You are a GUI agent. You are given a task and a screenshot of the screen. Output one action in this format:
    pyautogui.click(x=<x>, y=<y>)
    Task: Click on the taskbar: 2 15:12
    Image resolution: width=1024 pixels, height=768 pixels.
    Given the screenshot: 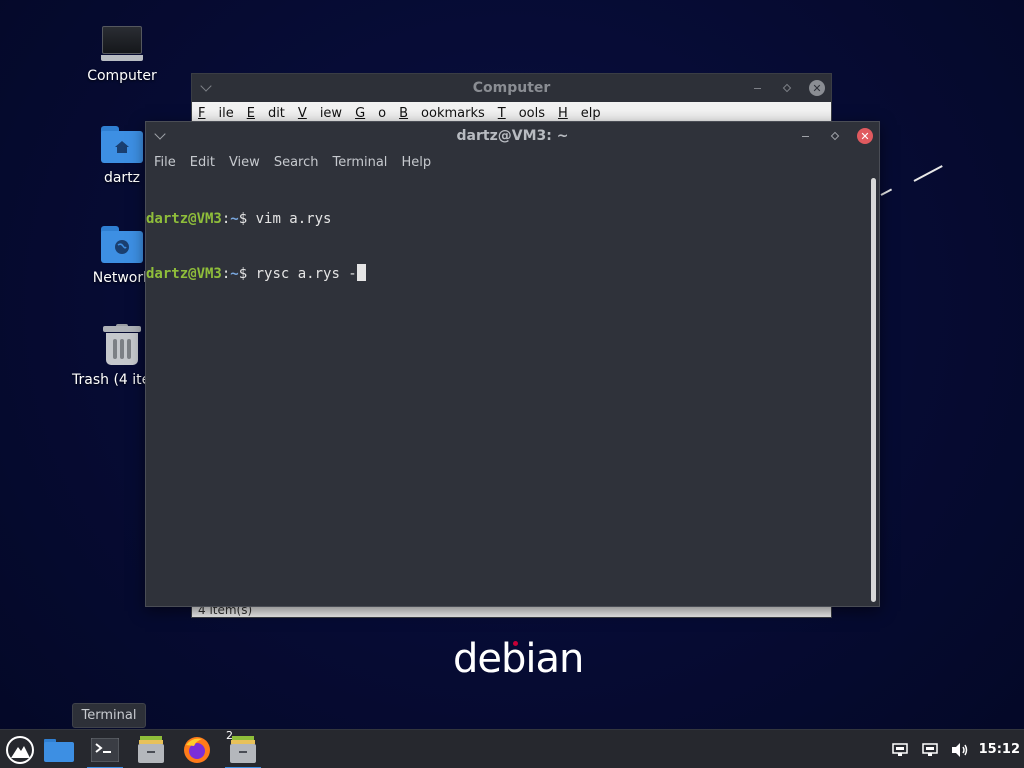 What is the action you would take?
    pyautogui.click(x=512, y=748)
    